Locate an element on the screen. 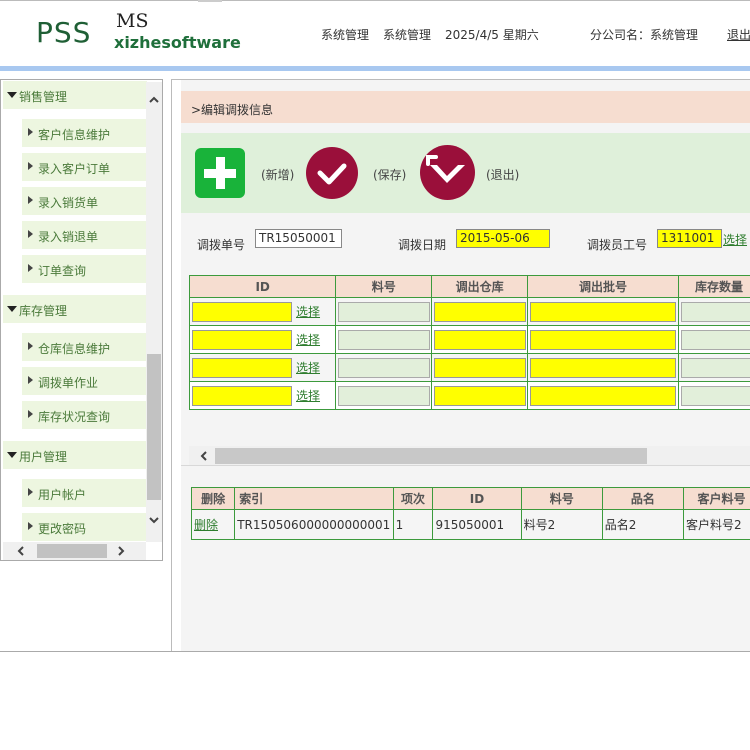 This screenshot has width=750, height=750. transfer-date-field: 2015-05-06 is located at coordinates (503, 238).